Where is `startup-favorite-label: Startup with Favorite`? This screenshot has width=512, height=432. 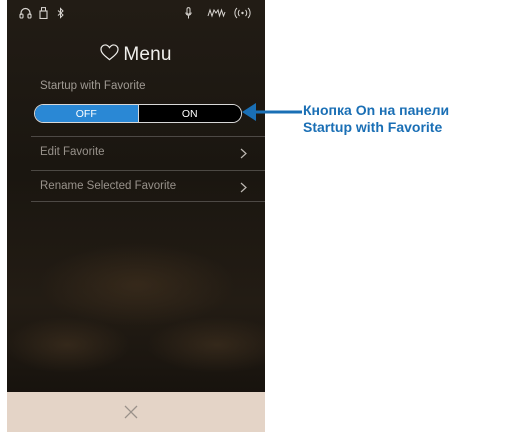
startup-favorite-label: Startup with Favorite is located at coordinates (93, 86).